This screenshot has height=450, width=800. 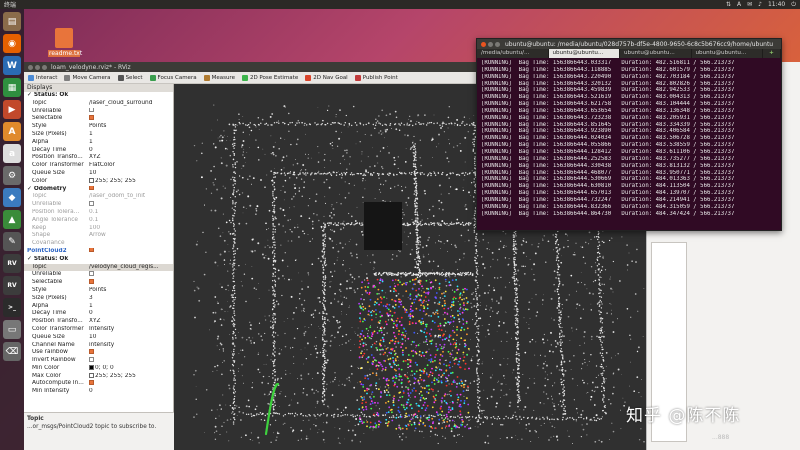 I want to click on property-row: Selectable, so click(x=98, y=119).